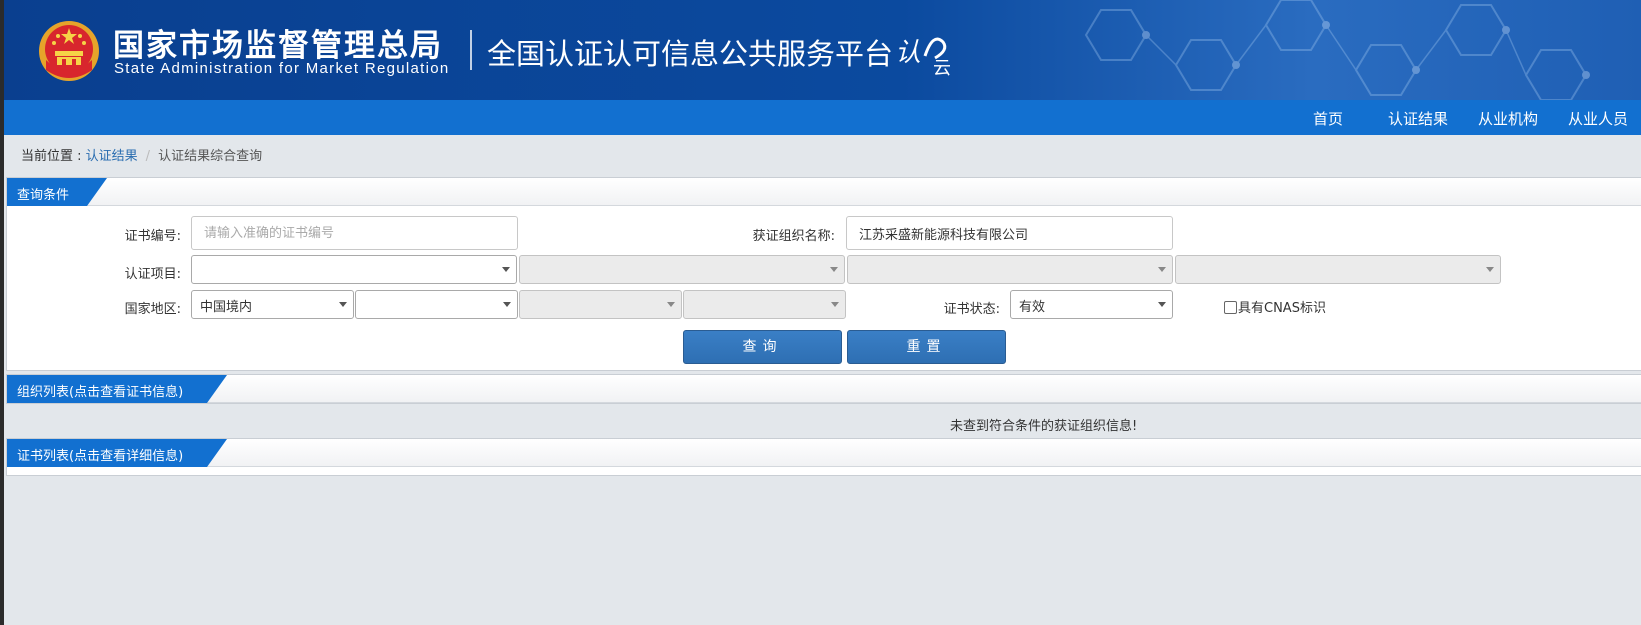 The width and height of the screenshot is (1641, 625). What do you see at coordinates (824, 453) in the screenshot?
I see `cert-list-panel-header: 证书列表(点击查看详细信息)` at bounding box center [824, 453].